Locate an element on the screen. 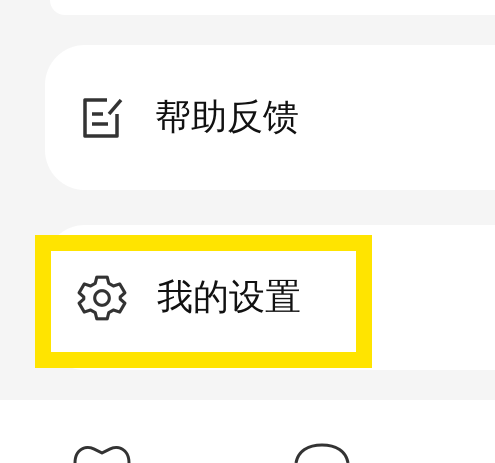 The image size is (495, 463). menu-item: 我的设置 is located at coordinates (173, 297).